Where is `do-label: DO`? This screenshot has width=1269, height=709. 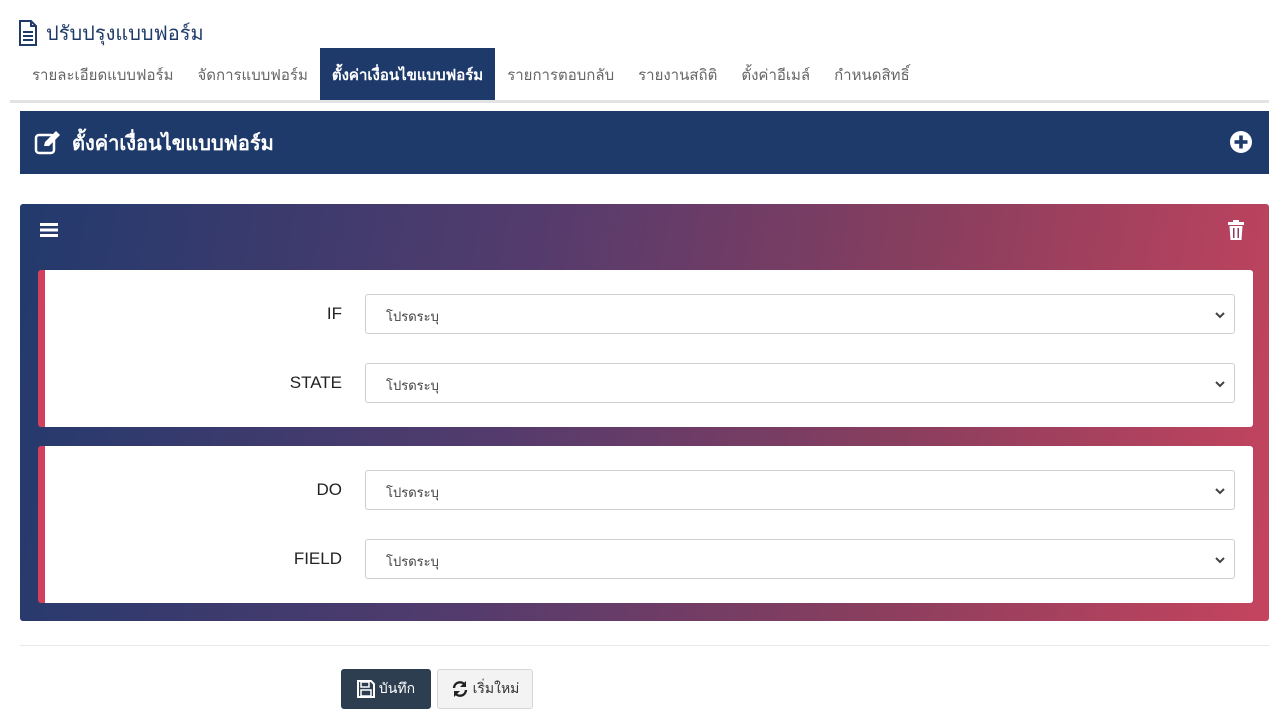 do-label: DO is located at coordinates (329, 489).